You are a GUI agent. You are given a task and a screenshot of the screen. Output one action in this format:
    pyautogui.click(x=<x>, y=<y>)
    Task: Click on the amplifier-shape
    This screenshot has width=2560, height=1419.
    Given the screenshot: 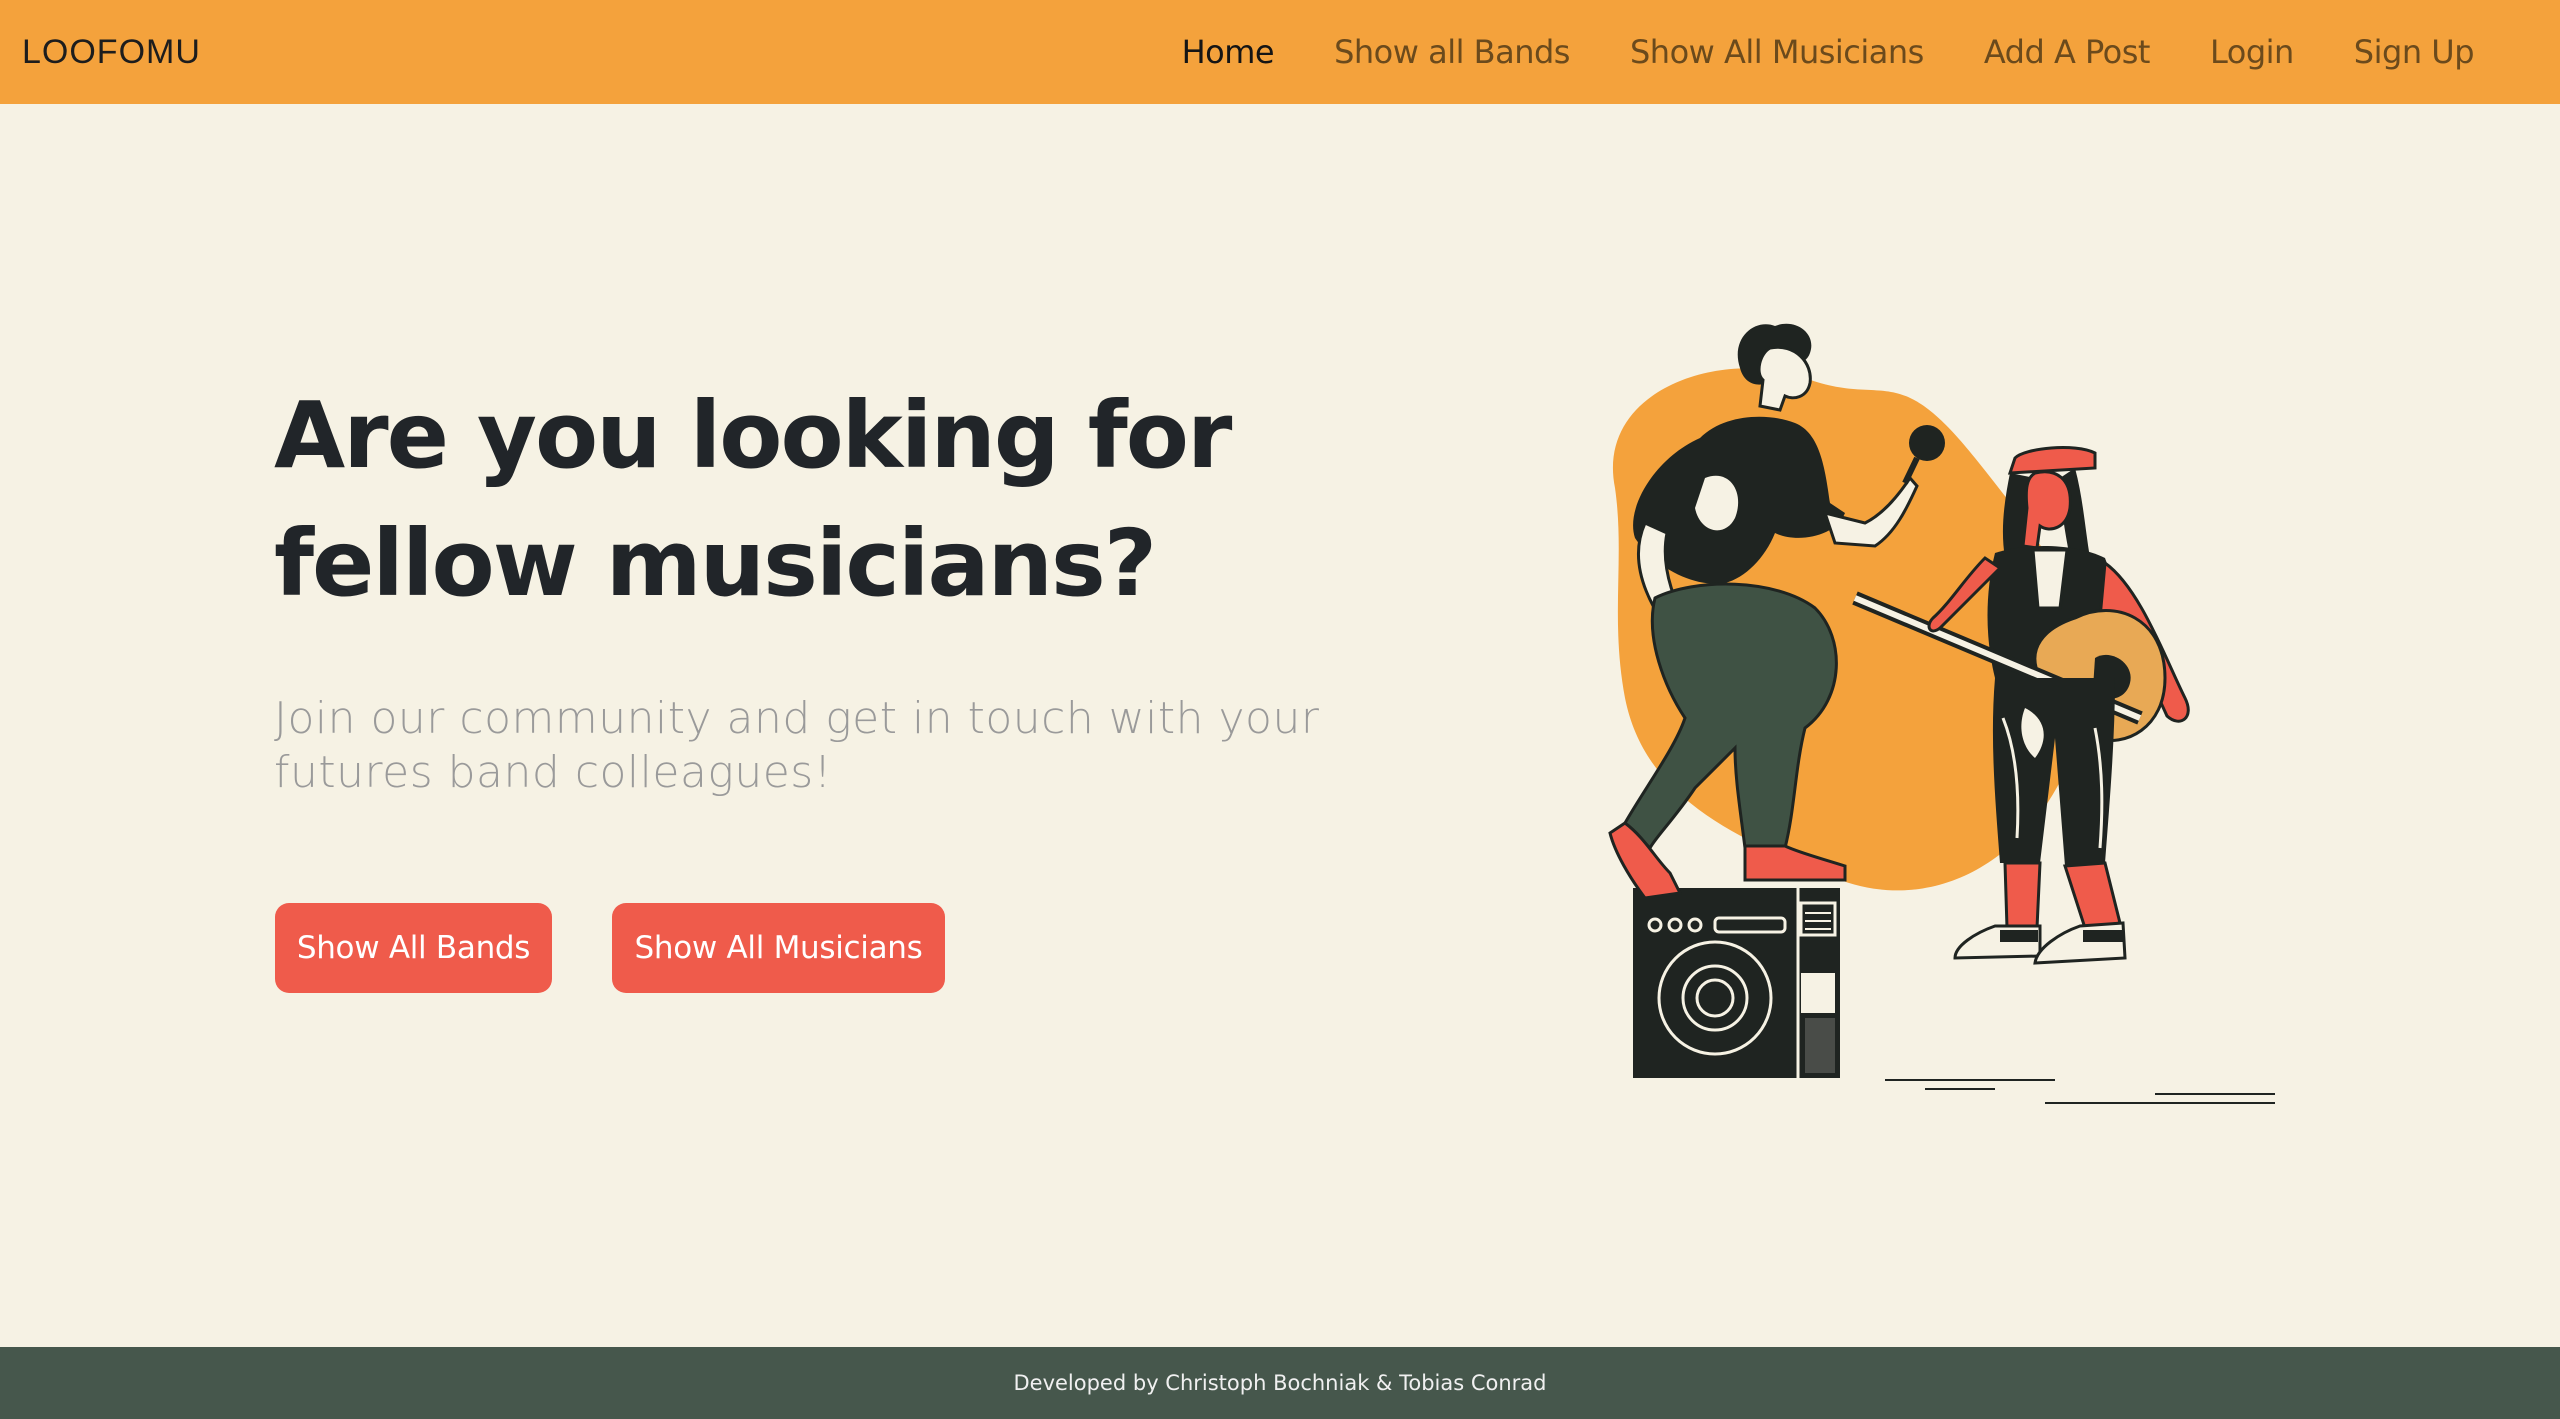 What is the action you would take?
    pyautogui.click(x=1736, y=983)
    